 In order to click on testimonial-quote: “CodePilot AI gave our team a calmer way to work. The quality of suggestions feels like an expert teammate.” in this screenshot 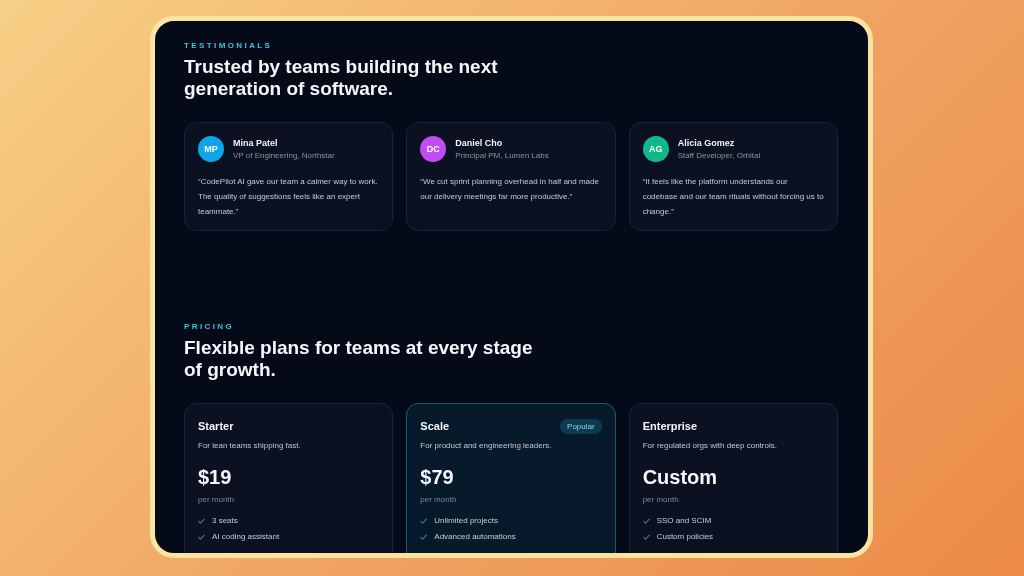, I will do `click(288, 197)`.